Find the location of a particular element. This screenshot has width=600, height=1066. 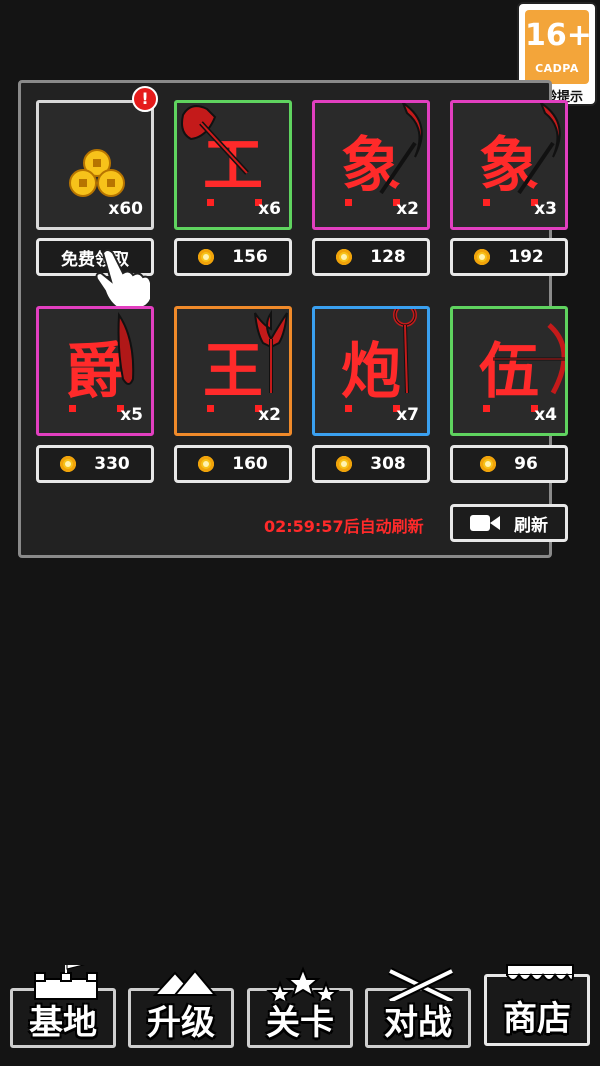

card-count: x60 is located at coordinates (125, 209).